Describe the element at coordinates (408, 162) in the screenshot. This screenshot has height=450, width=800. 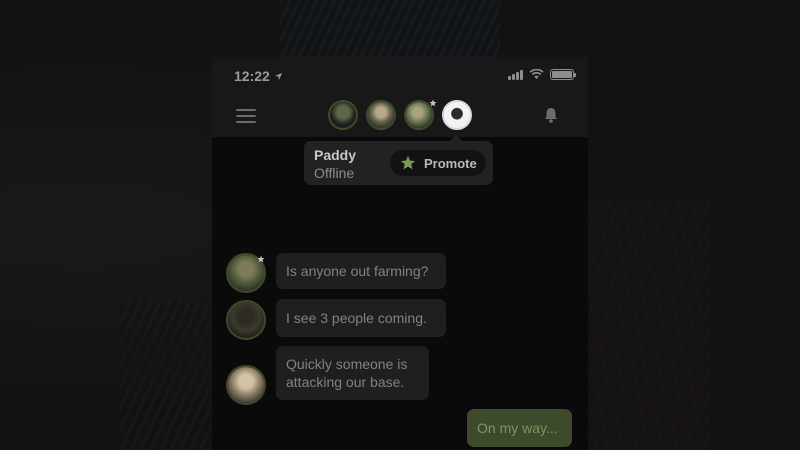
I see `star-icon` at that location.